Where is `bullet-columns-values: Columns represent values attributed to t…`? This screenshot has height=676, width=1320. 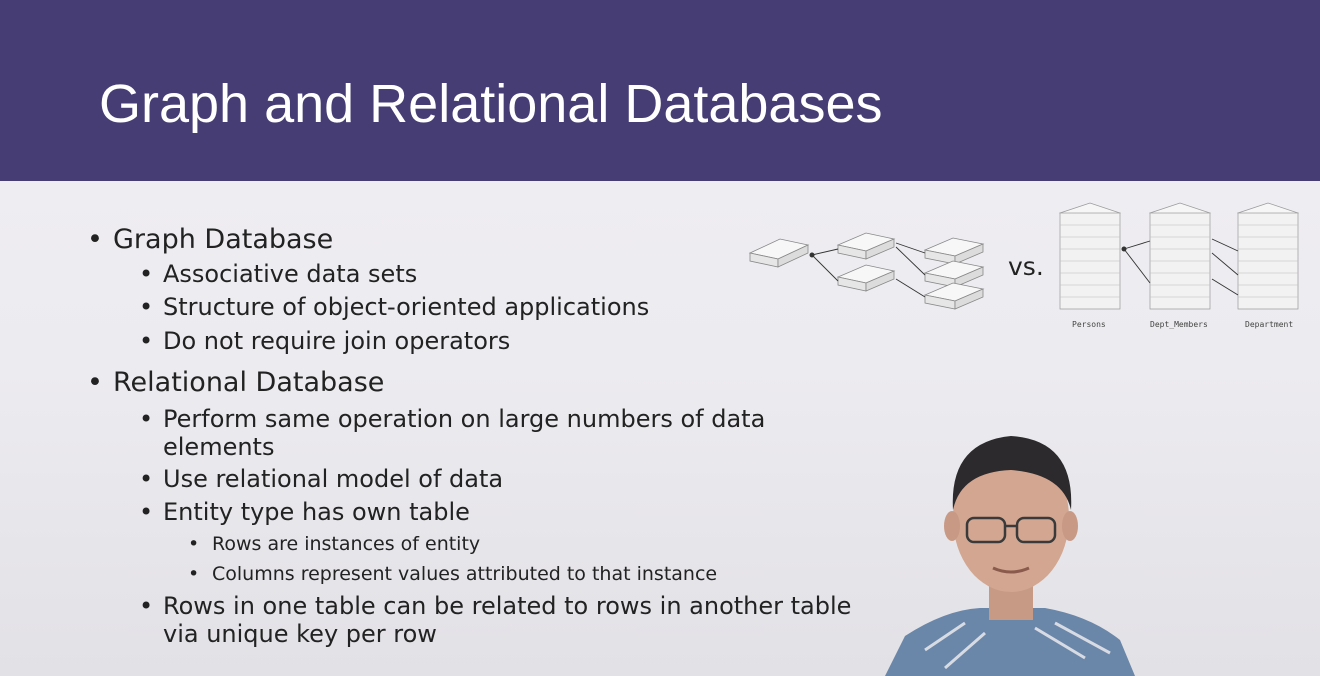 bullet-columns-values: Columns represent values attributed to t… is located at coordinates (452, 574).